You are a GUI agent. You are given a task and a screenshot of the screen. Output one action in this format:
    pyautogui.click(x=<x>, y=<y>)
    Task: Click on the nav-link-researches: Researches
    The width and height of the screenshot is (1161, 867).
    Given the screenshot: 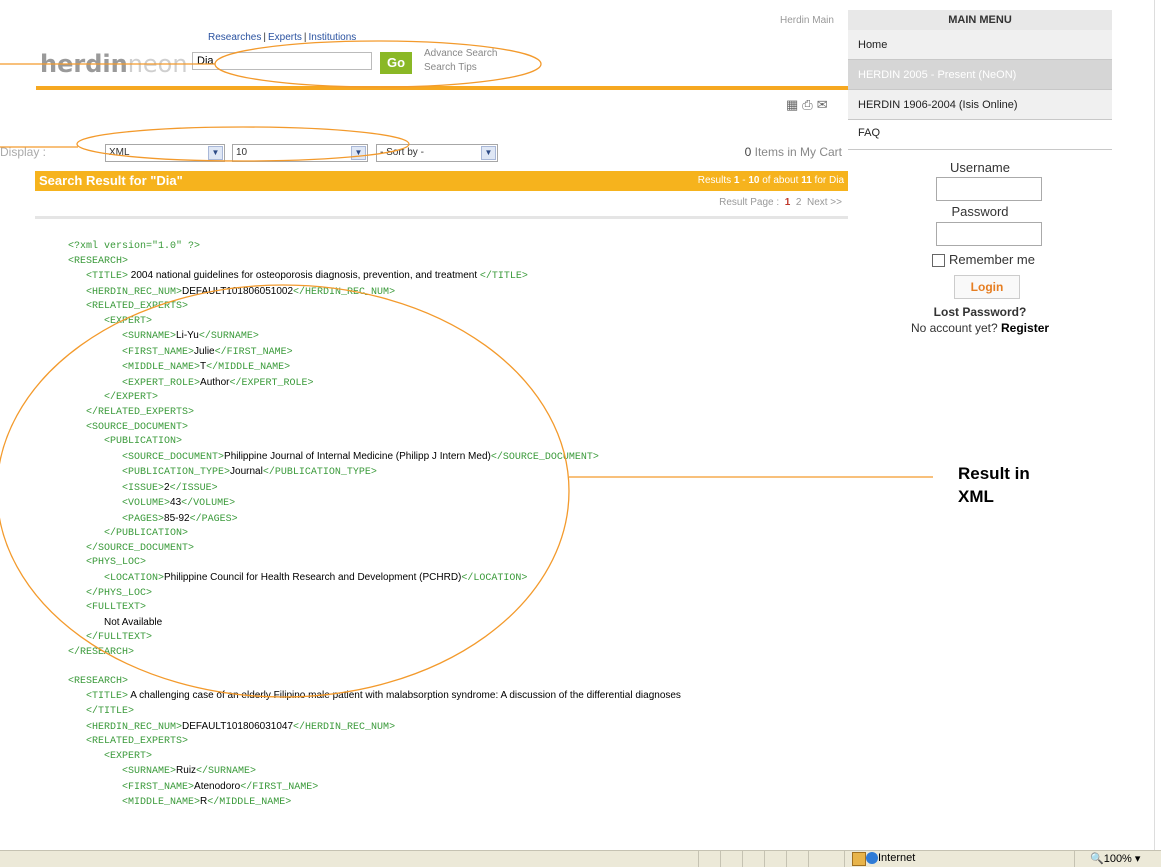 What is the action you would take?
    pyautogui.click(x=234, y=37)
    